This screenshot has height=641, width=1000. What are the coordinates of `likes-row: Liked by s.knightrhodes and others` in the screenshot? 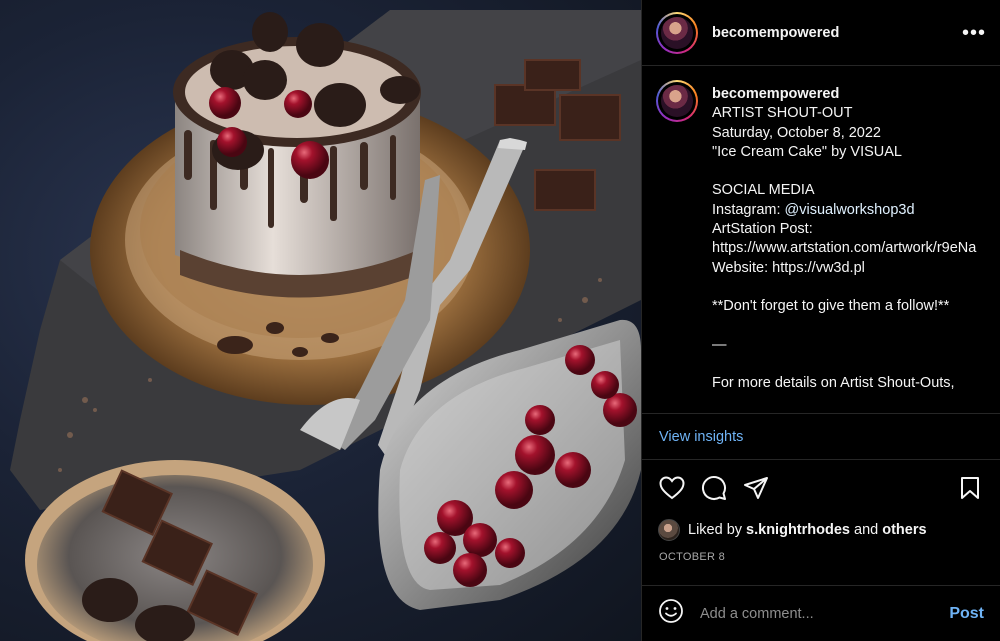 It's located at (821, 530).